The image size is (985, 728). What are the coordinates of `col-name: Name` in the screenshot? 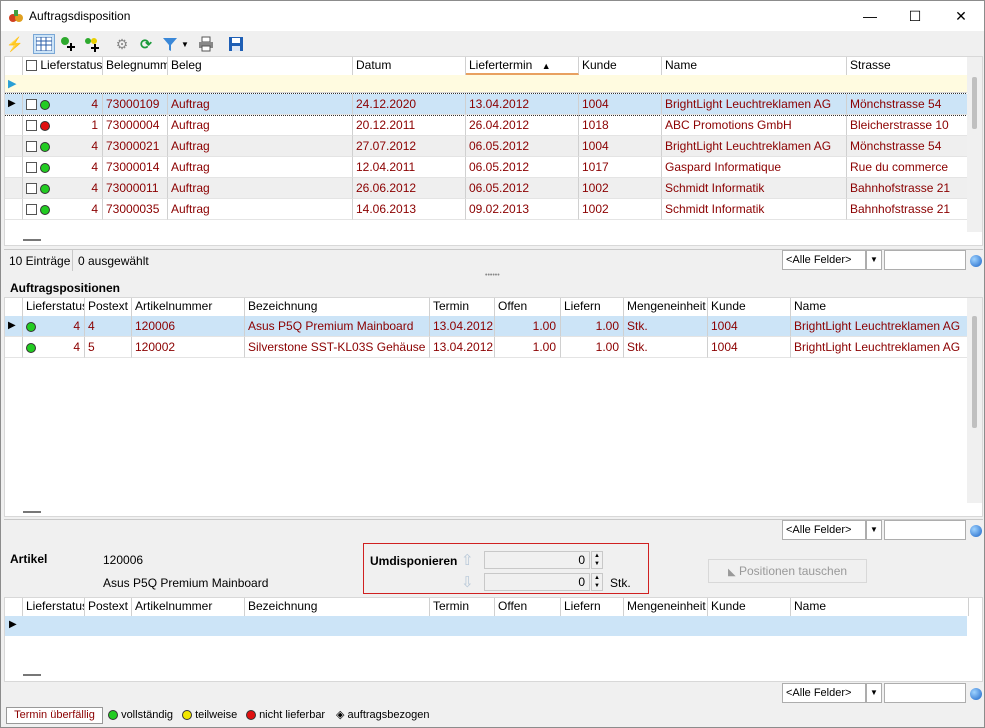 It's located at (754, 66).